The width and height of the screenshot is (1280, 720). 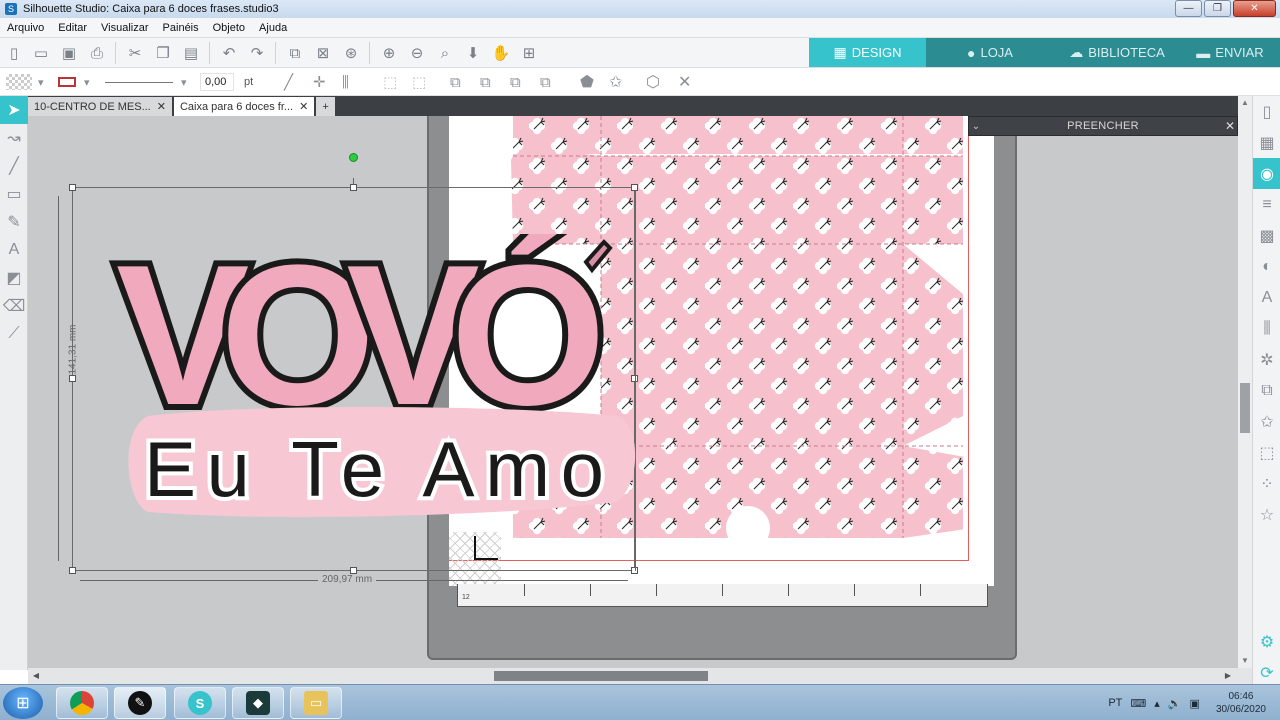 What do you see at coordinates (23, 703) in the screenshot?
I see `start-button: ⊞` at bounding box center [23, 703].